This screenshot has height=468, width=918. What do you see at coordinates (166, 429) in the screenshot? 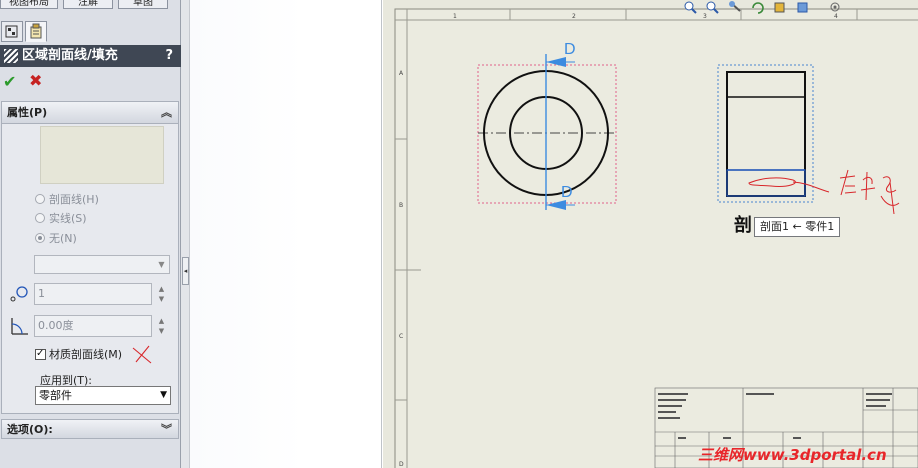
I see `expand-chevron-icon: ︾` at bounding box center [166, 429].